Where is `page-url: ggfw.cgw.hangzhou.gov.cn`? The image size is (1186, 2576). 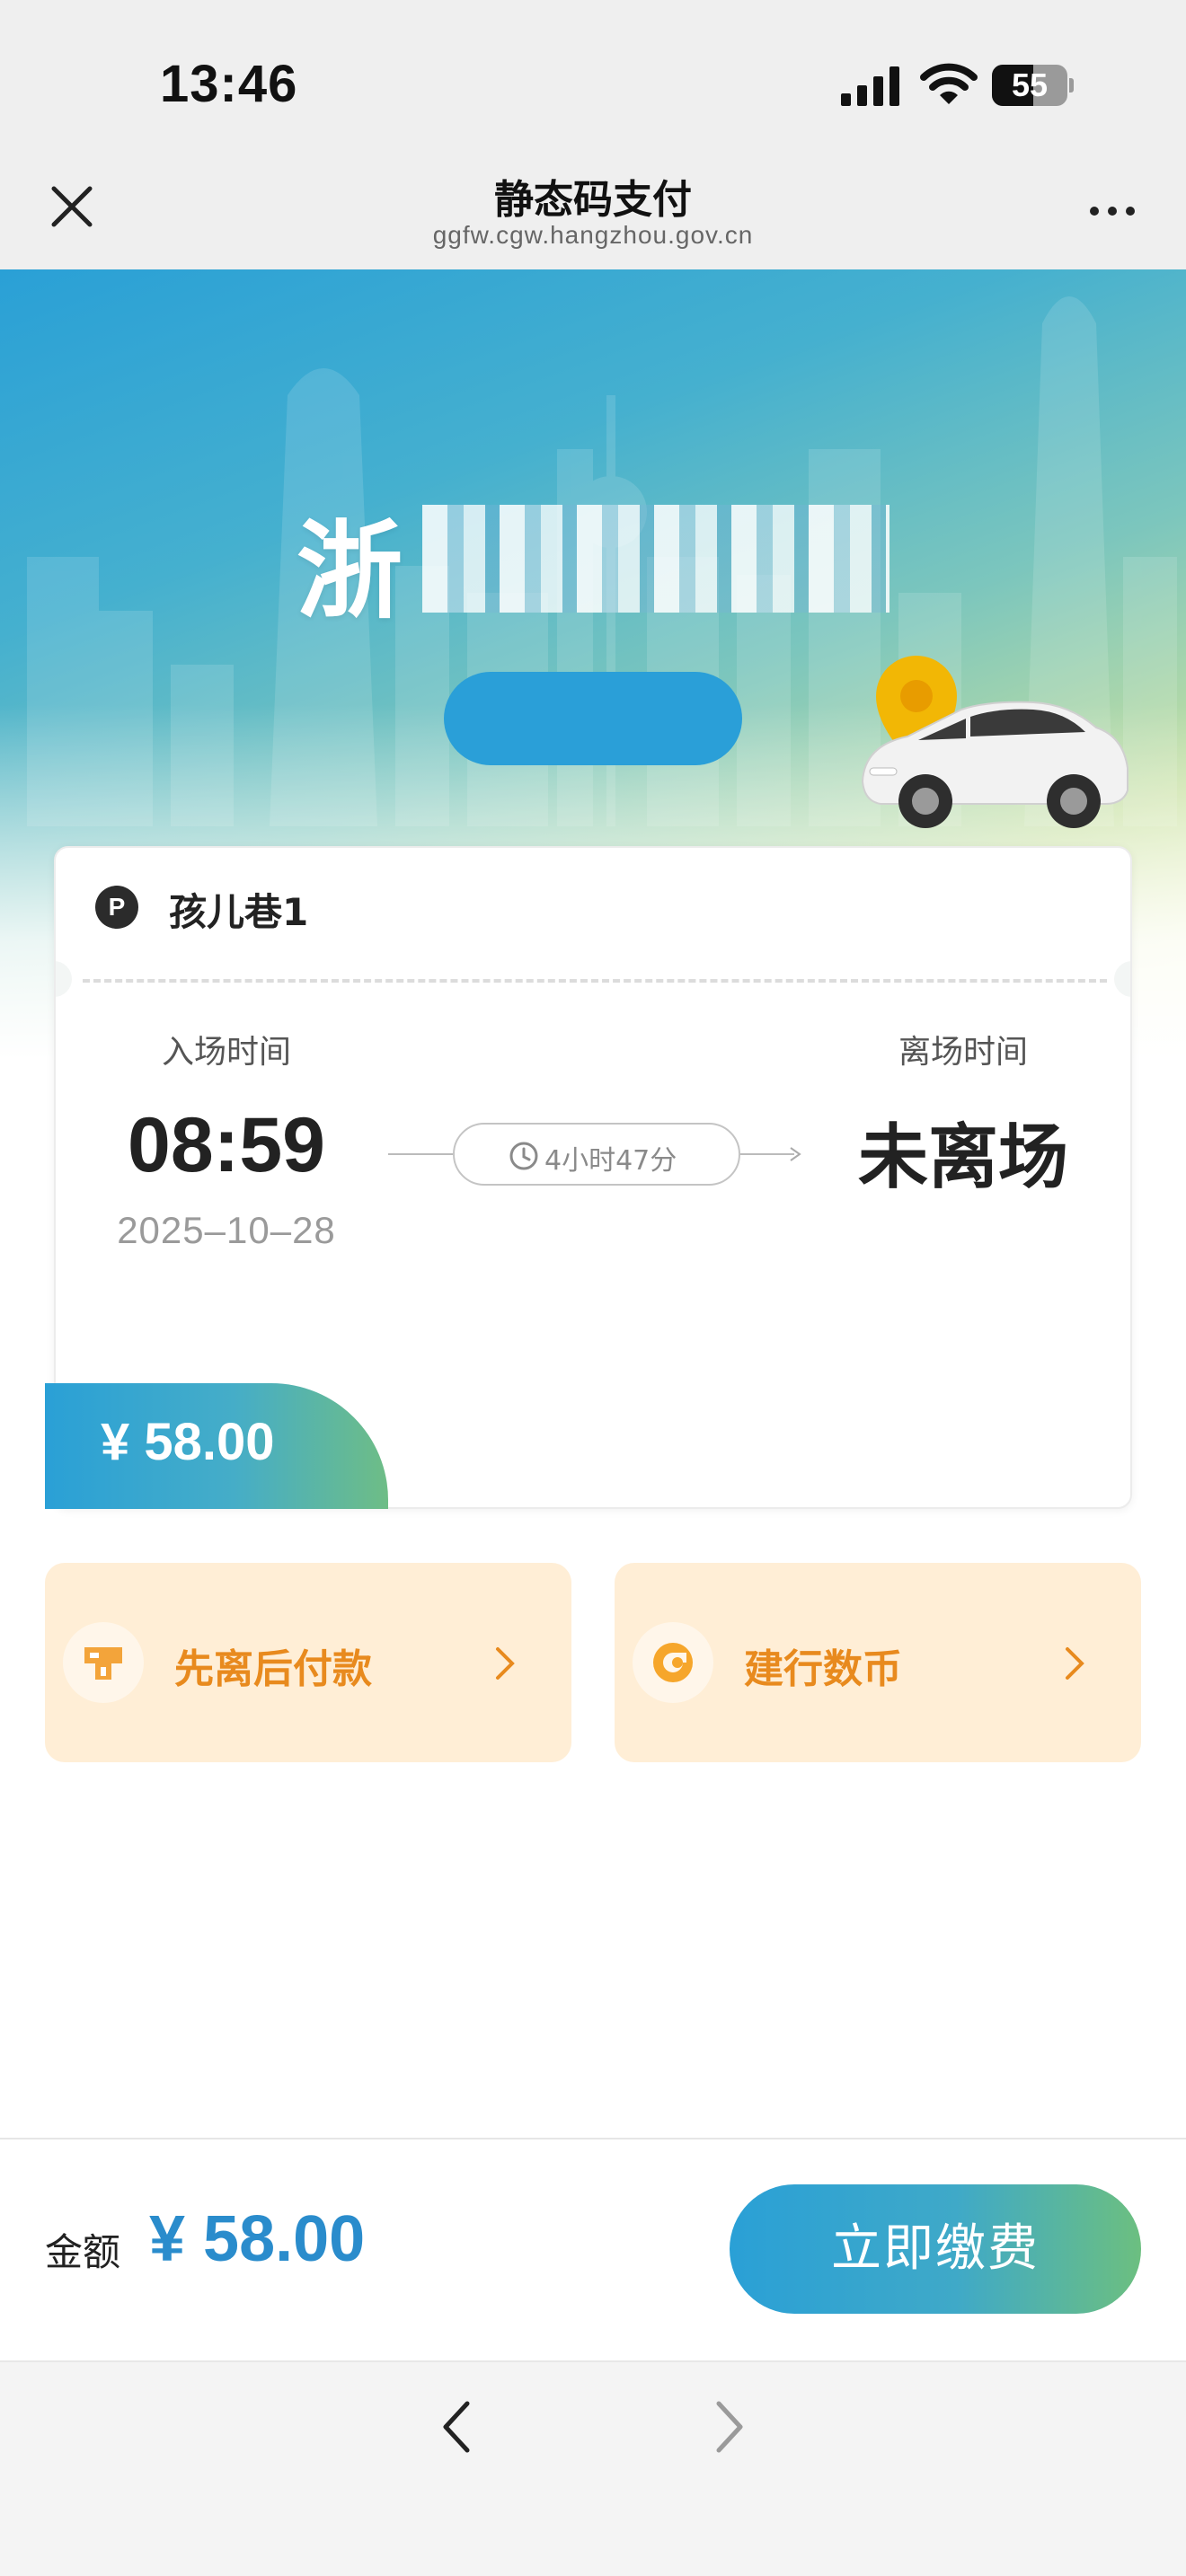 page-url: ggfw.cgw.hangzhou.gov.cn is located at coordinates (593, 235).